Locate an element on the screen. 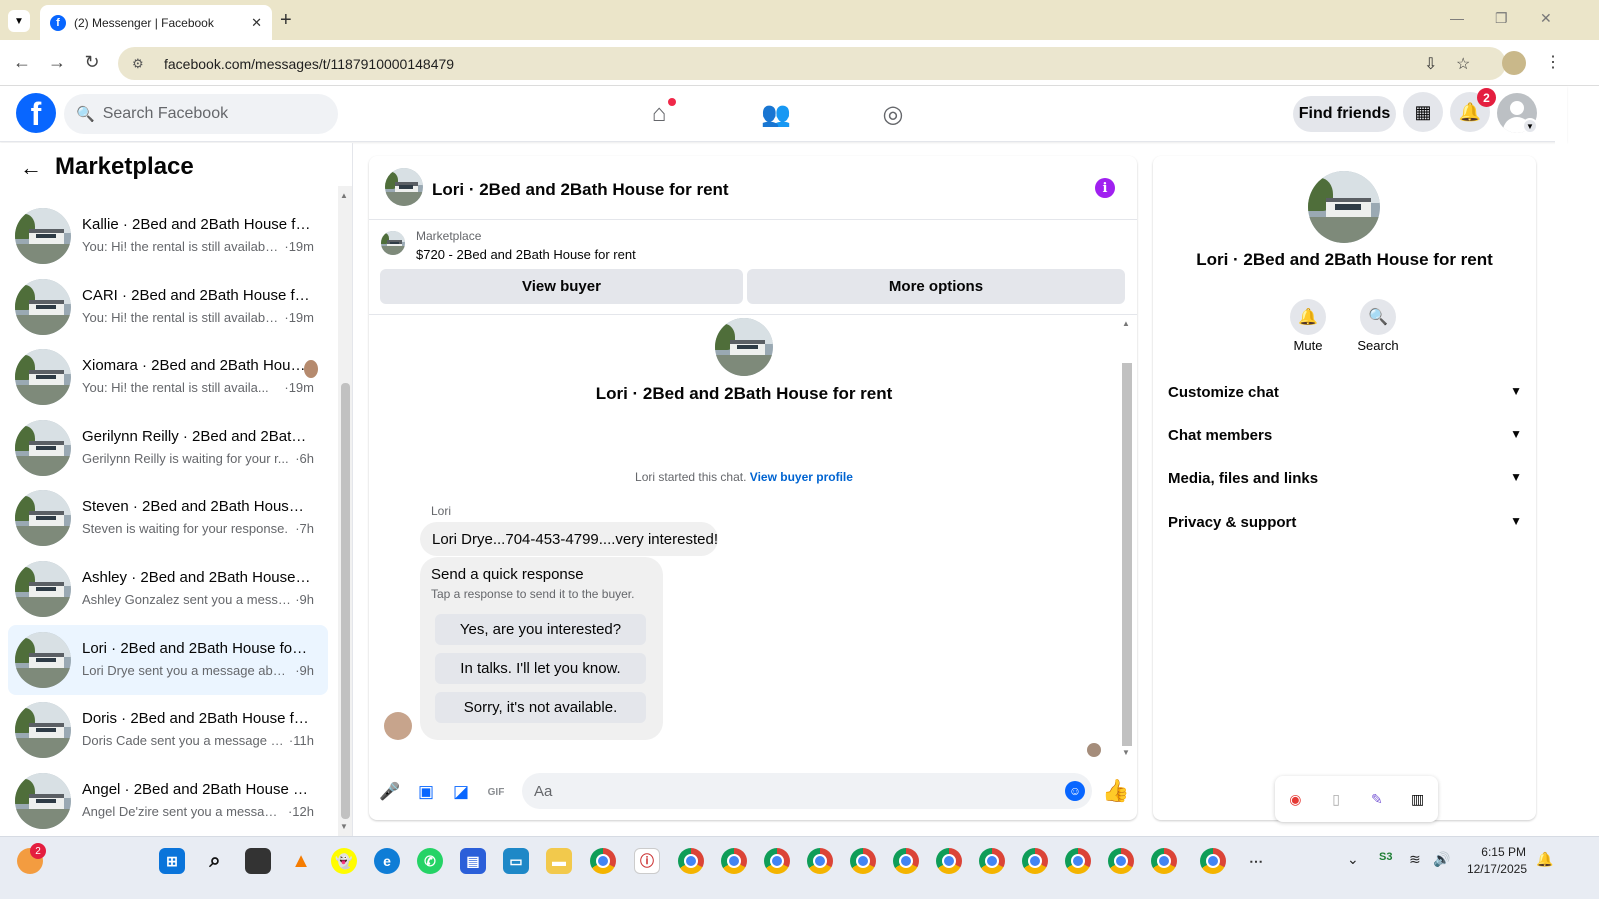 The width and height of the screenshot is (1599, 899). privacy-support-section: Privacy & support ▼ is located at coordinates (1345, 522).